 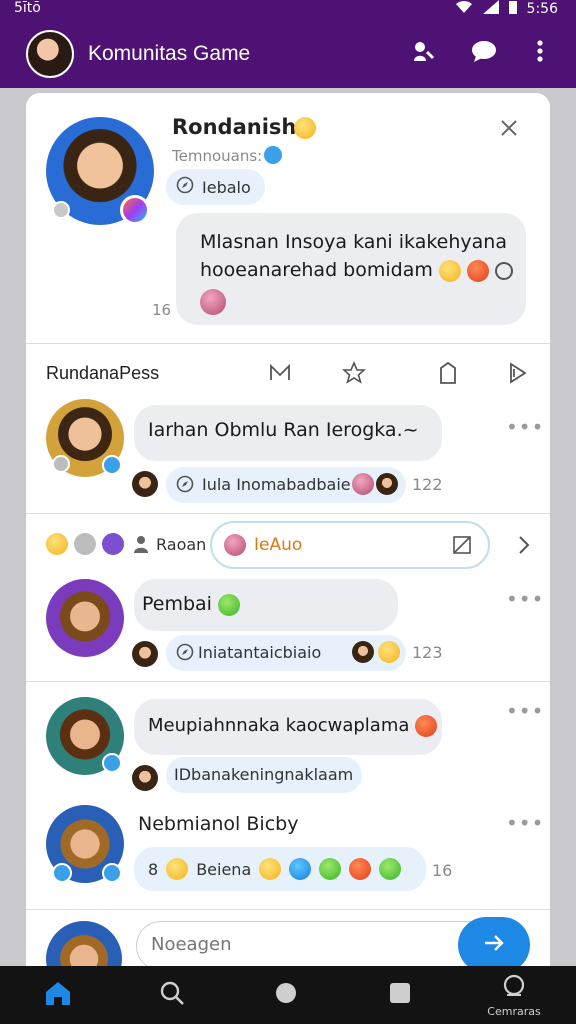 I want to click on nav-circle, so click(x=286, y=995).